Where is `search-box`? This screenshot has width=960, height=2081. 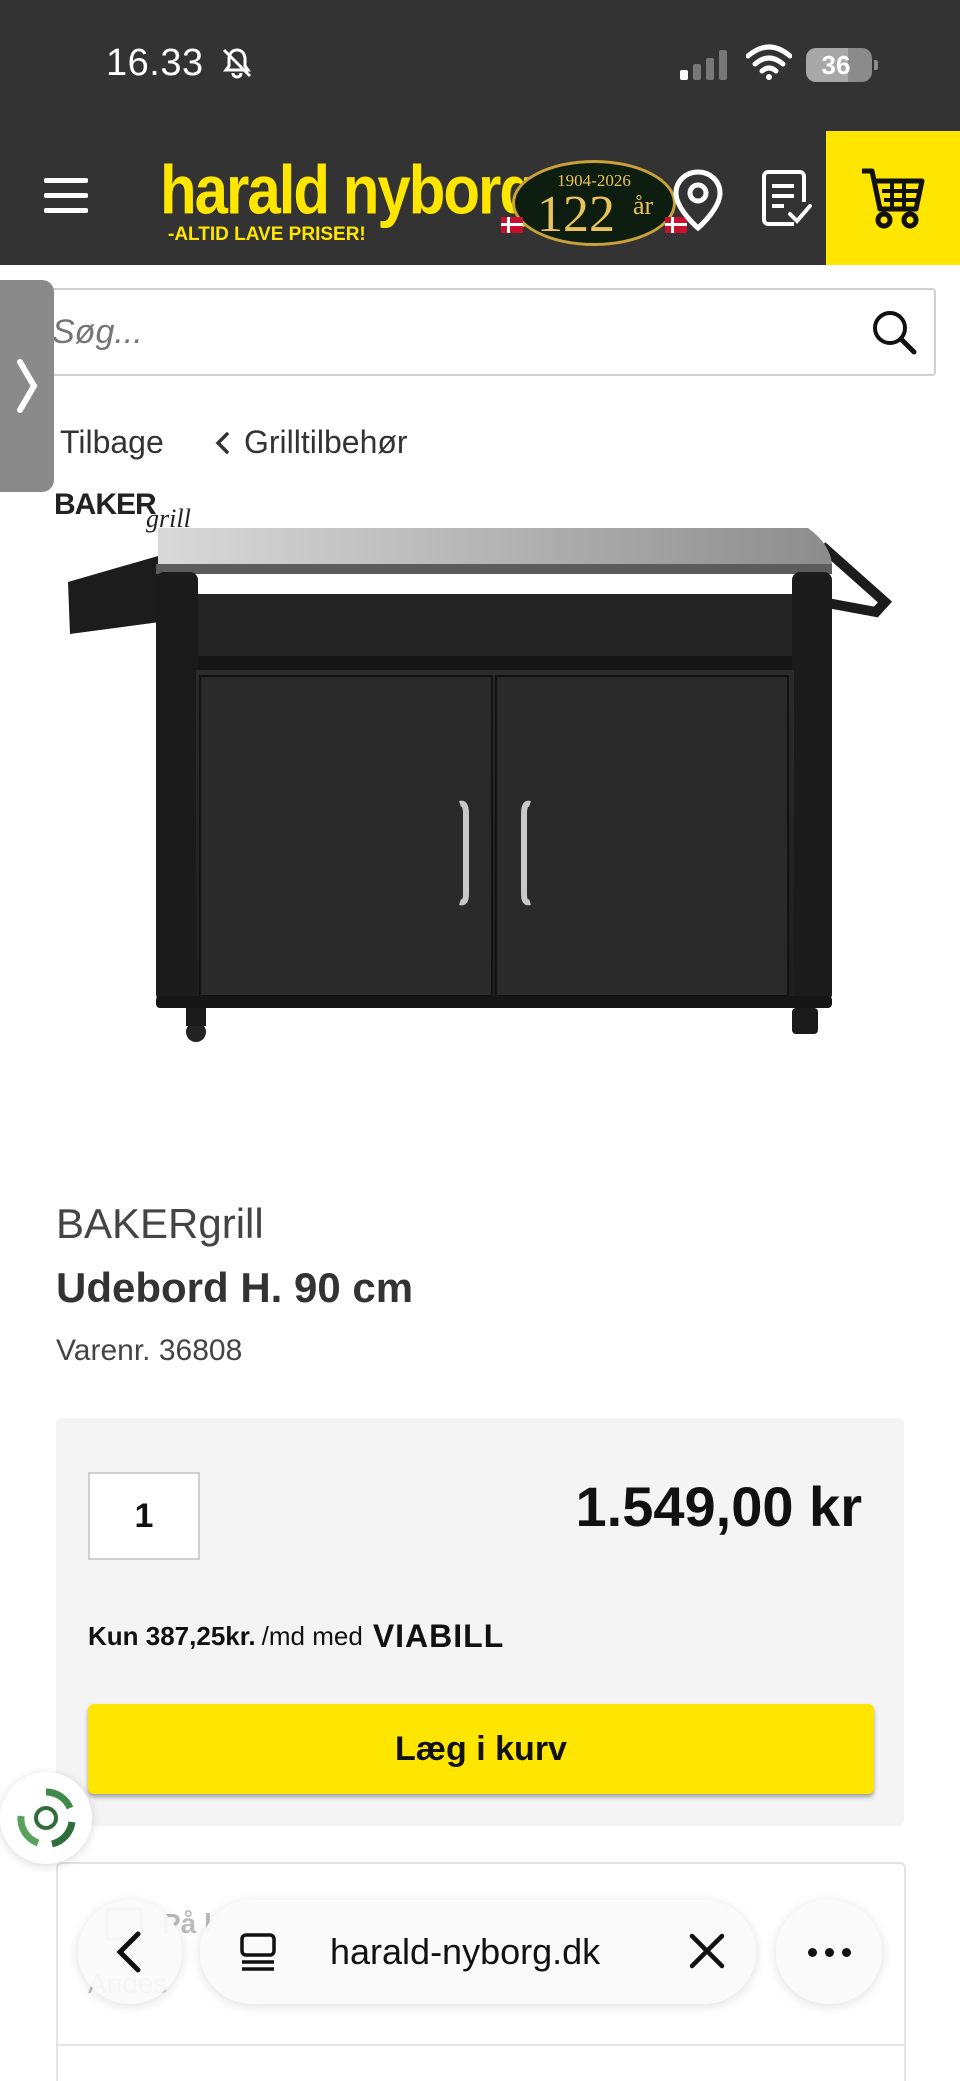
search-box is located at coordinates (486, 332).